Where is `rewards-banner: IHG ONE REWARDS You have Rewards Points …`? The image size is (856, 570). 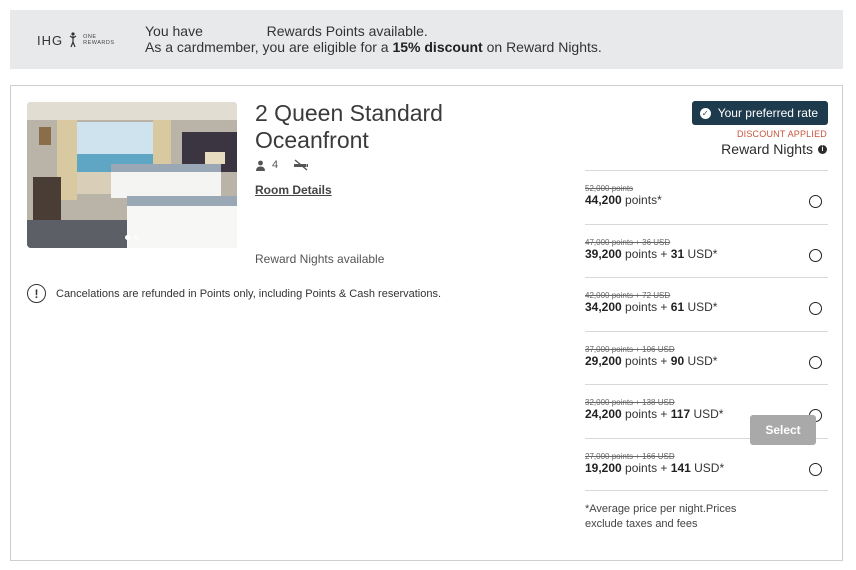 rewards-banner: IHG ONE REWARDS You have Rewards Points … is located at coordinates (426, 39).